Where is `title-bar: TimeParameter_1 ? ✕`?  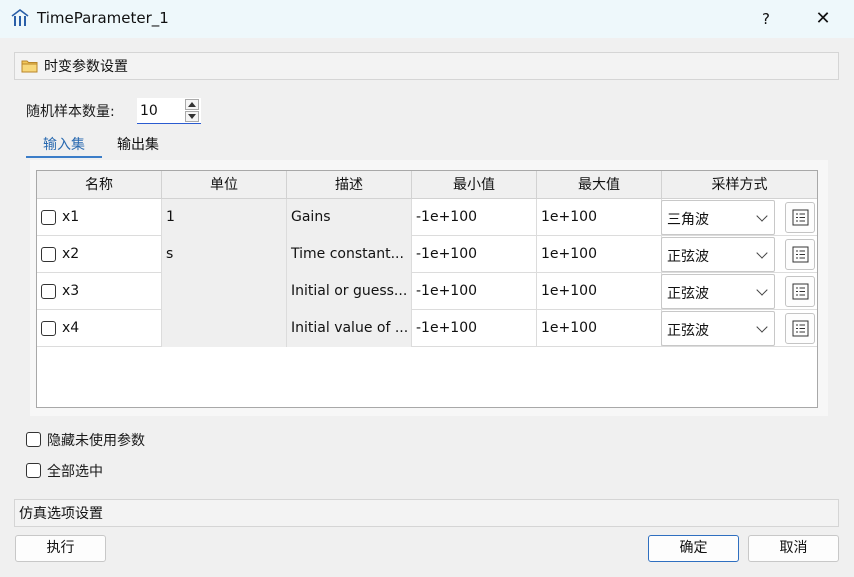 title-bar: TimeParameter_1 ? ✕ is located at coordinates (427, 19).